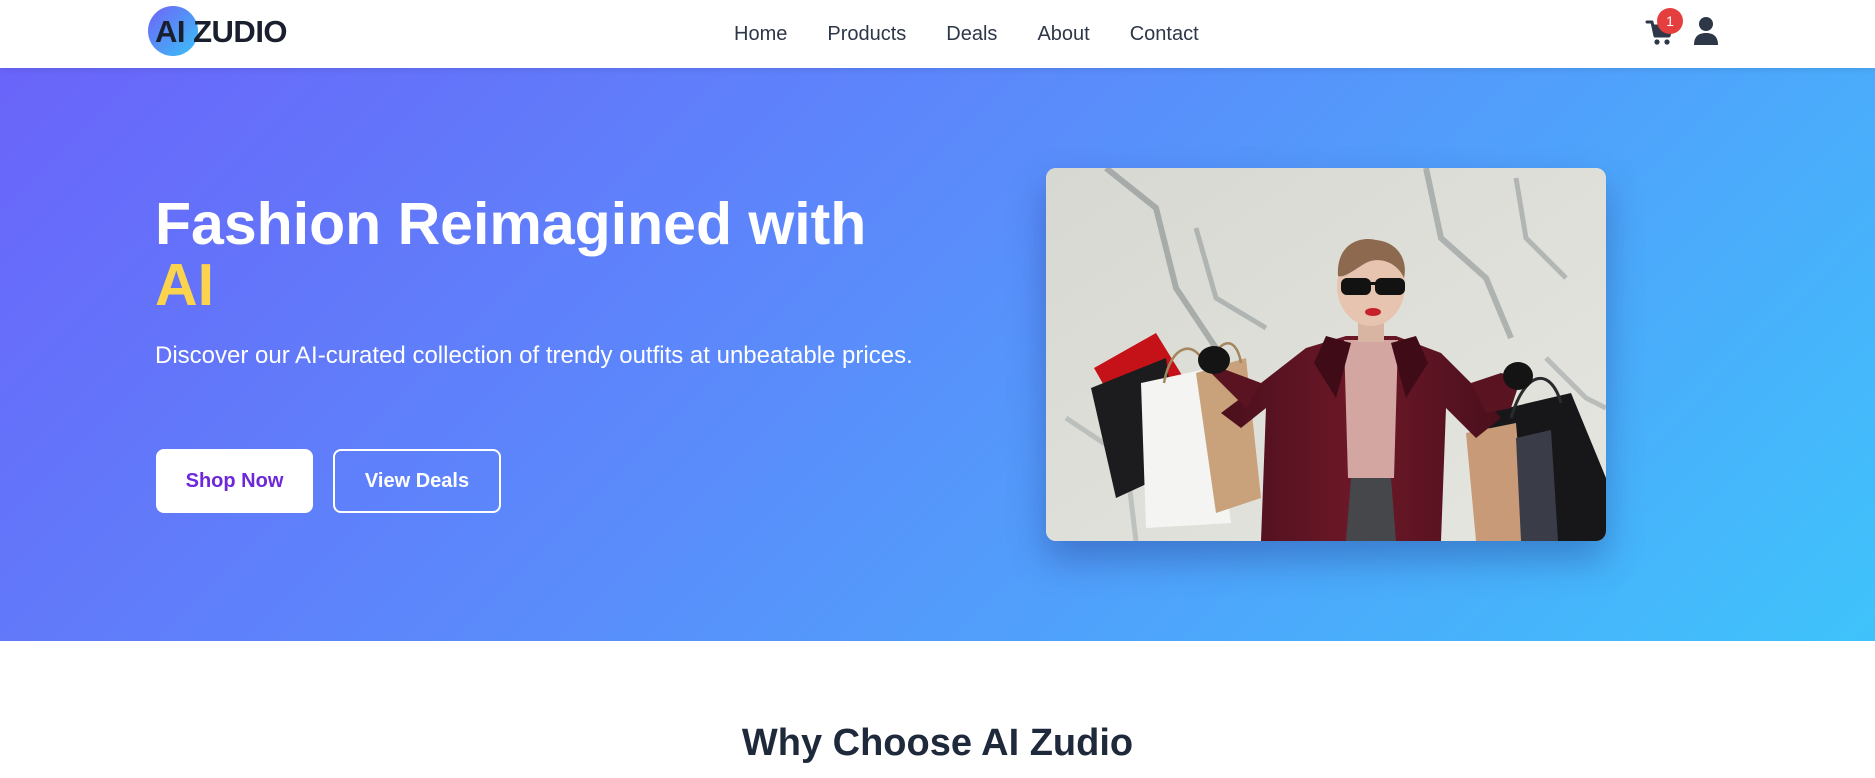  Describe the element at coordinates (234, 481) in the screenshot. I see `shop-now-button: Shop Now` at that location.